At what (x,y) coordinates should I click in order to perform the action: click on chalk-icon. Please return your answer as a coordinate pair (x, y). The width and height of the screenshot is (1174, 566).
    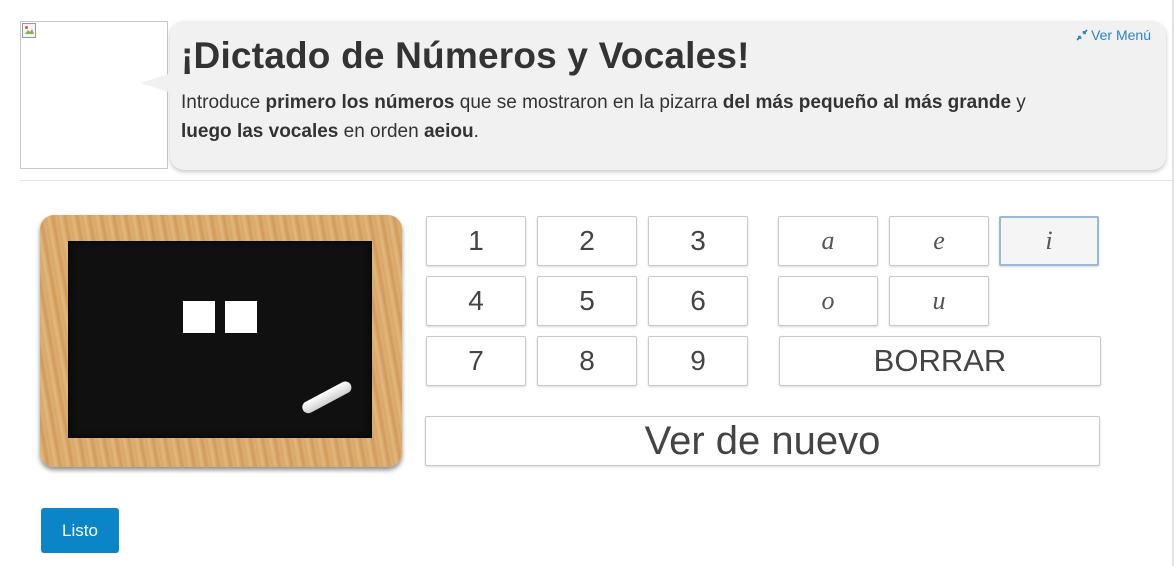
    Looking at the image, I should click on (327, 397).